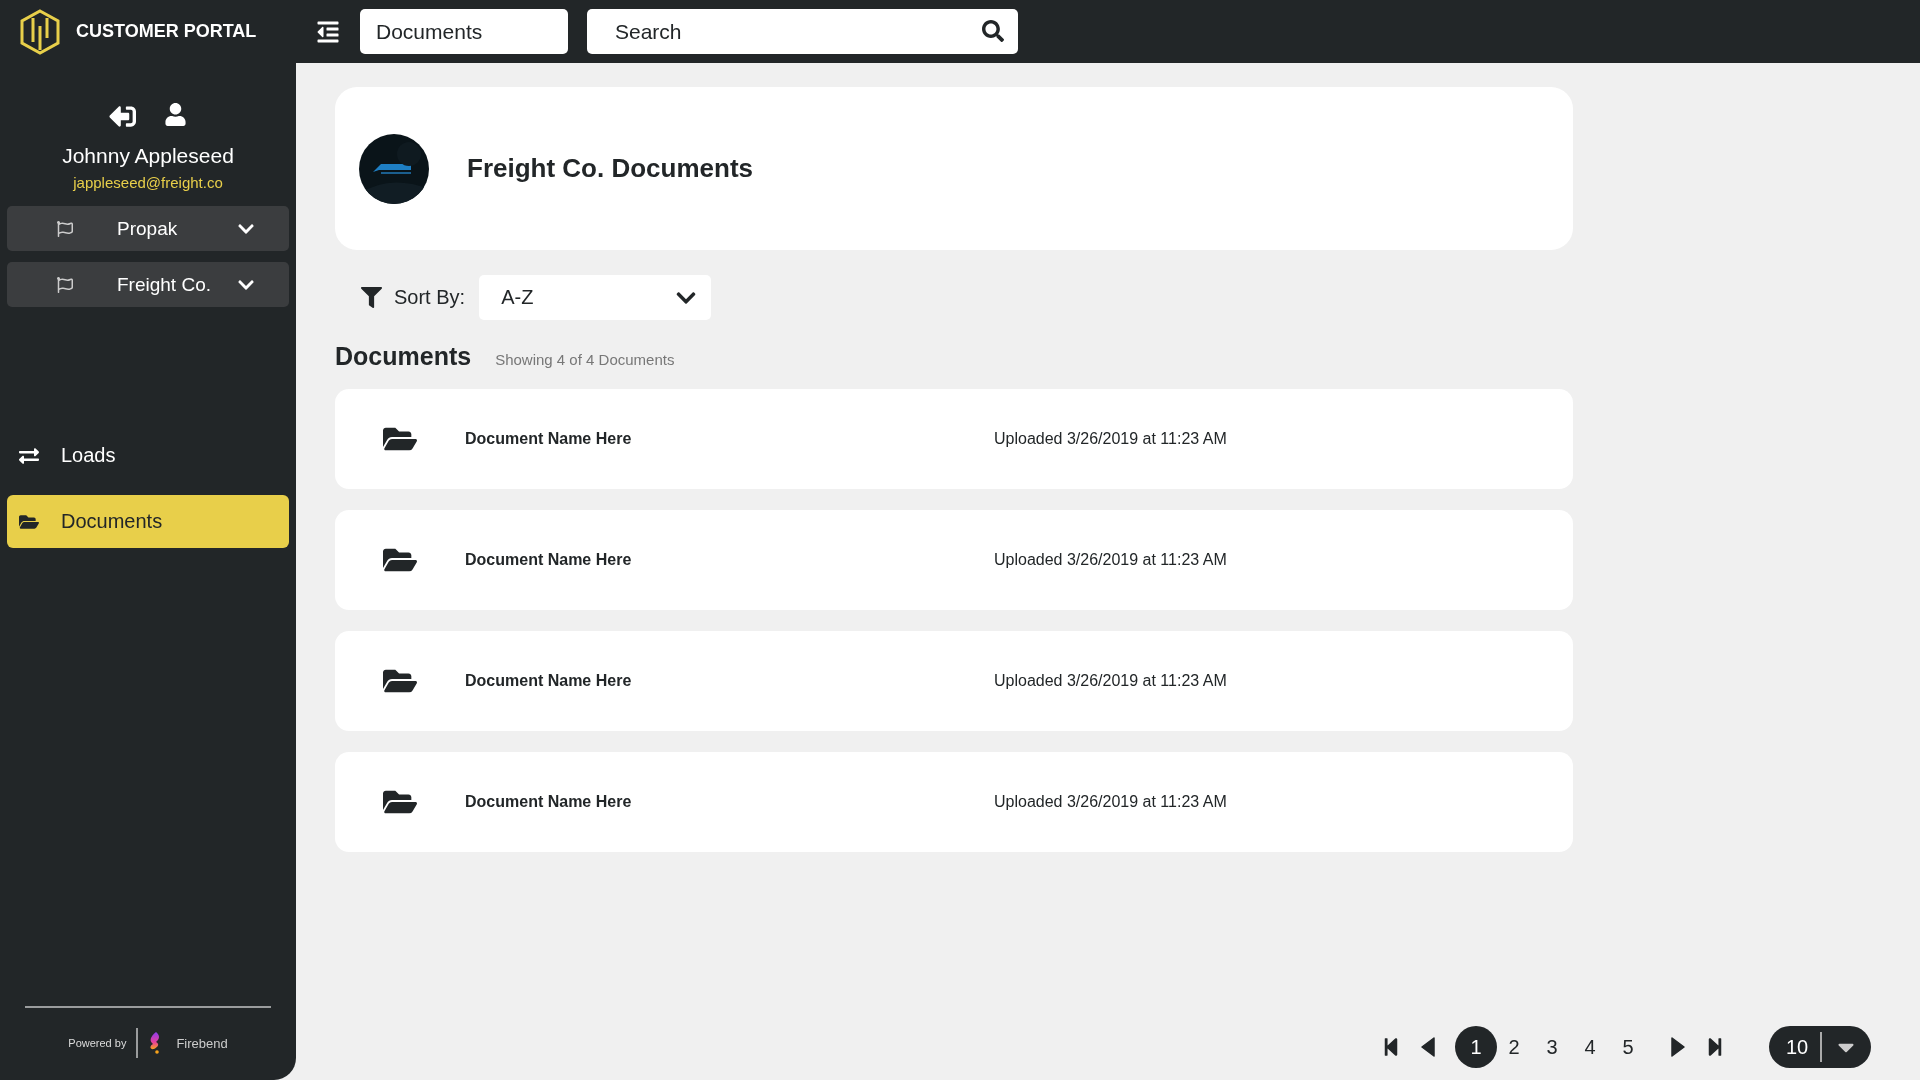  What do you see at coordinates (464, 31) in the screenshot?
I see `section-field: Documents` at bounding box center [464, 31].